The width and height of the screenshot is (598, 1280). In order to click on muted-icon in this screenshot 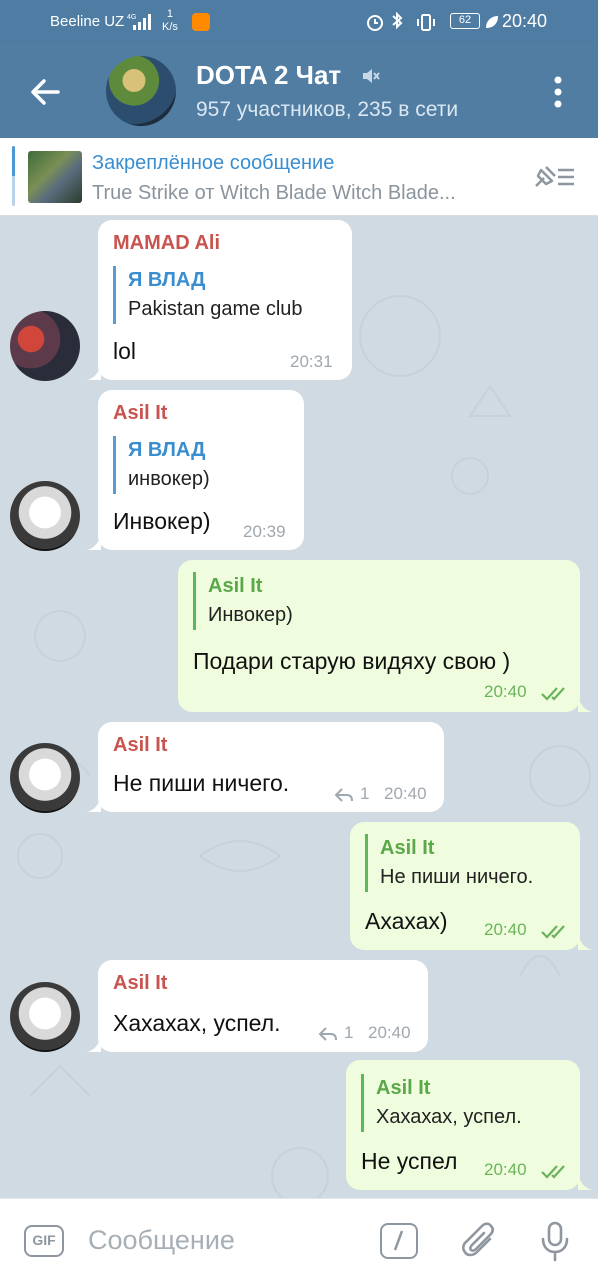, I will do `click(371, 76)`.